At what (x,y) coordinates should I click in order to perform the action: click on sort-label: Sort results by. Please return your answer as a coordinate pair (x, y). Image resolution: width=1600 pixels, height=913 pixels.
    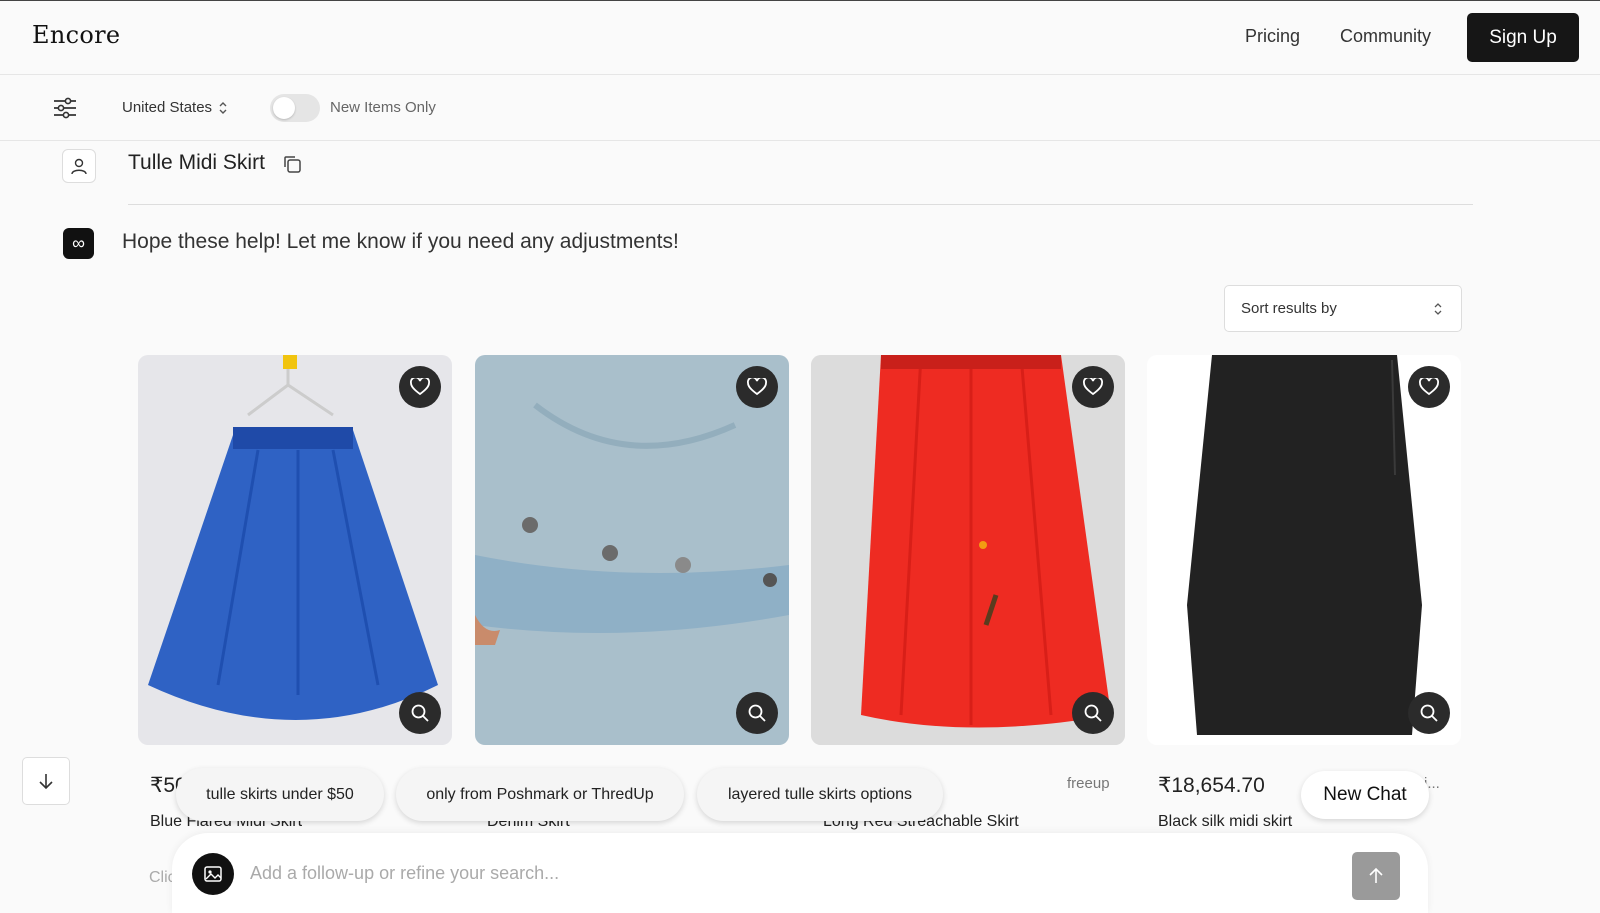
    Looking at the image, I should click on (1289, 308).